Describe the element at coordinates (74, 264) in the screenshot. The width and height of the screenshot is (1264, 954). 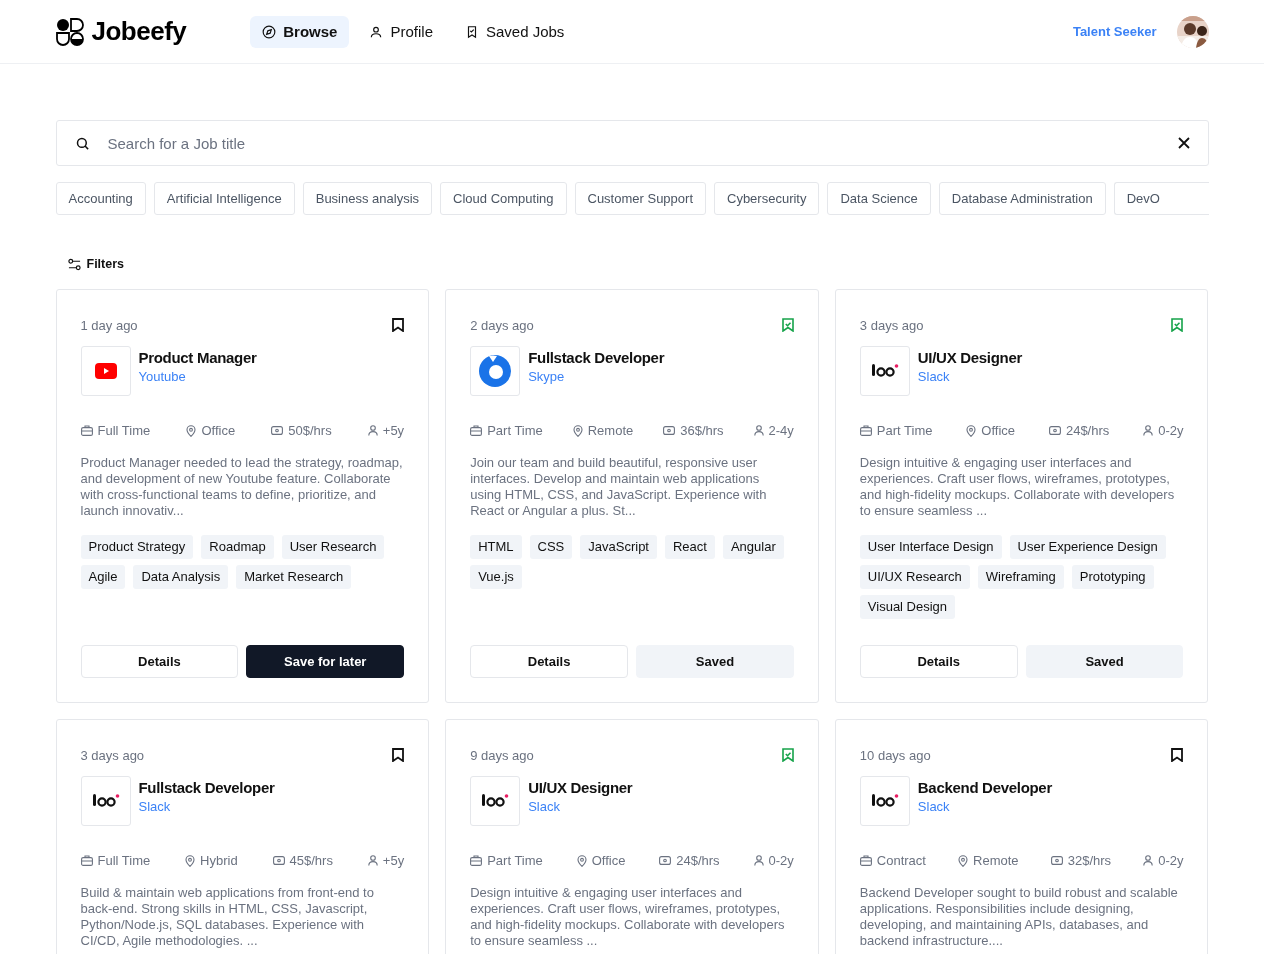
I see `filter-icon` at that location.